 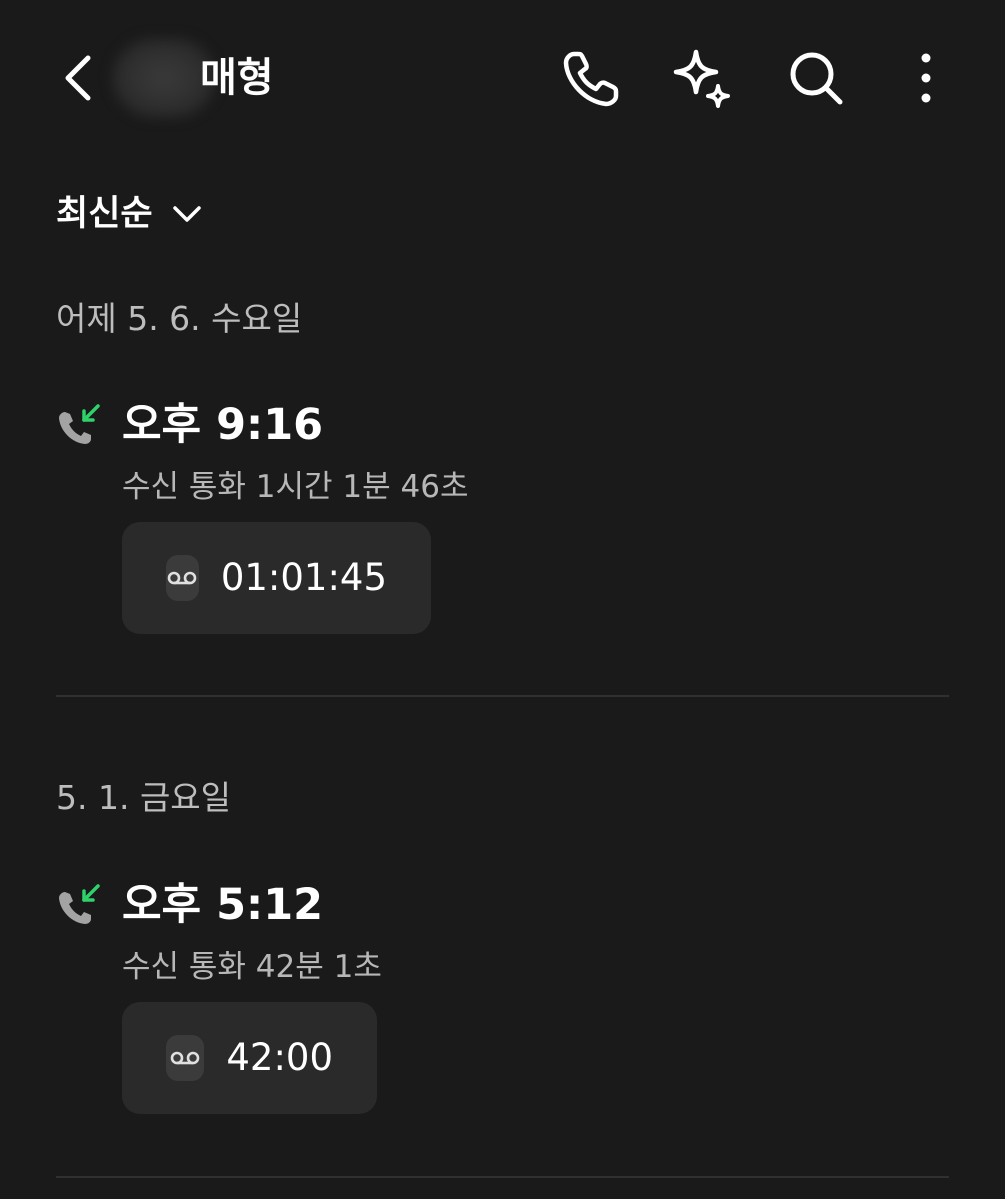 I want to click on search-button, so click(x=816, y=78).